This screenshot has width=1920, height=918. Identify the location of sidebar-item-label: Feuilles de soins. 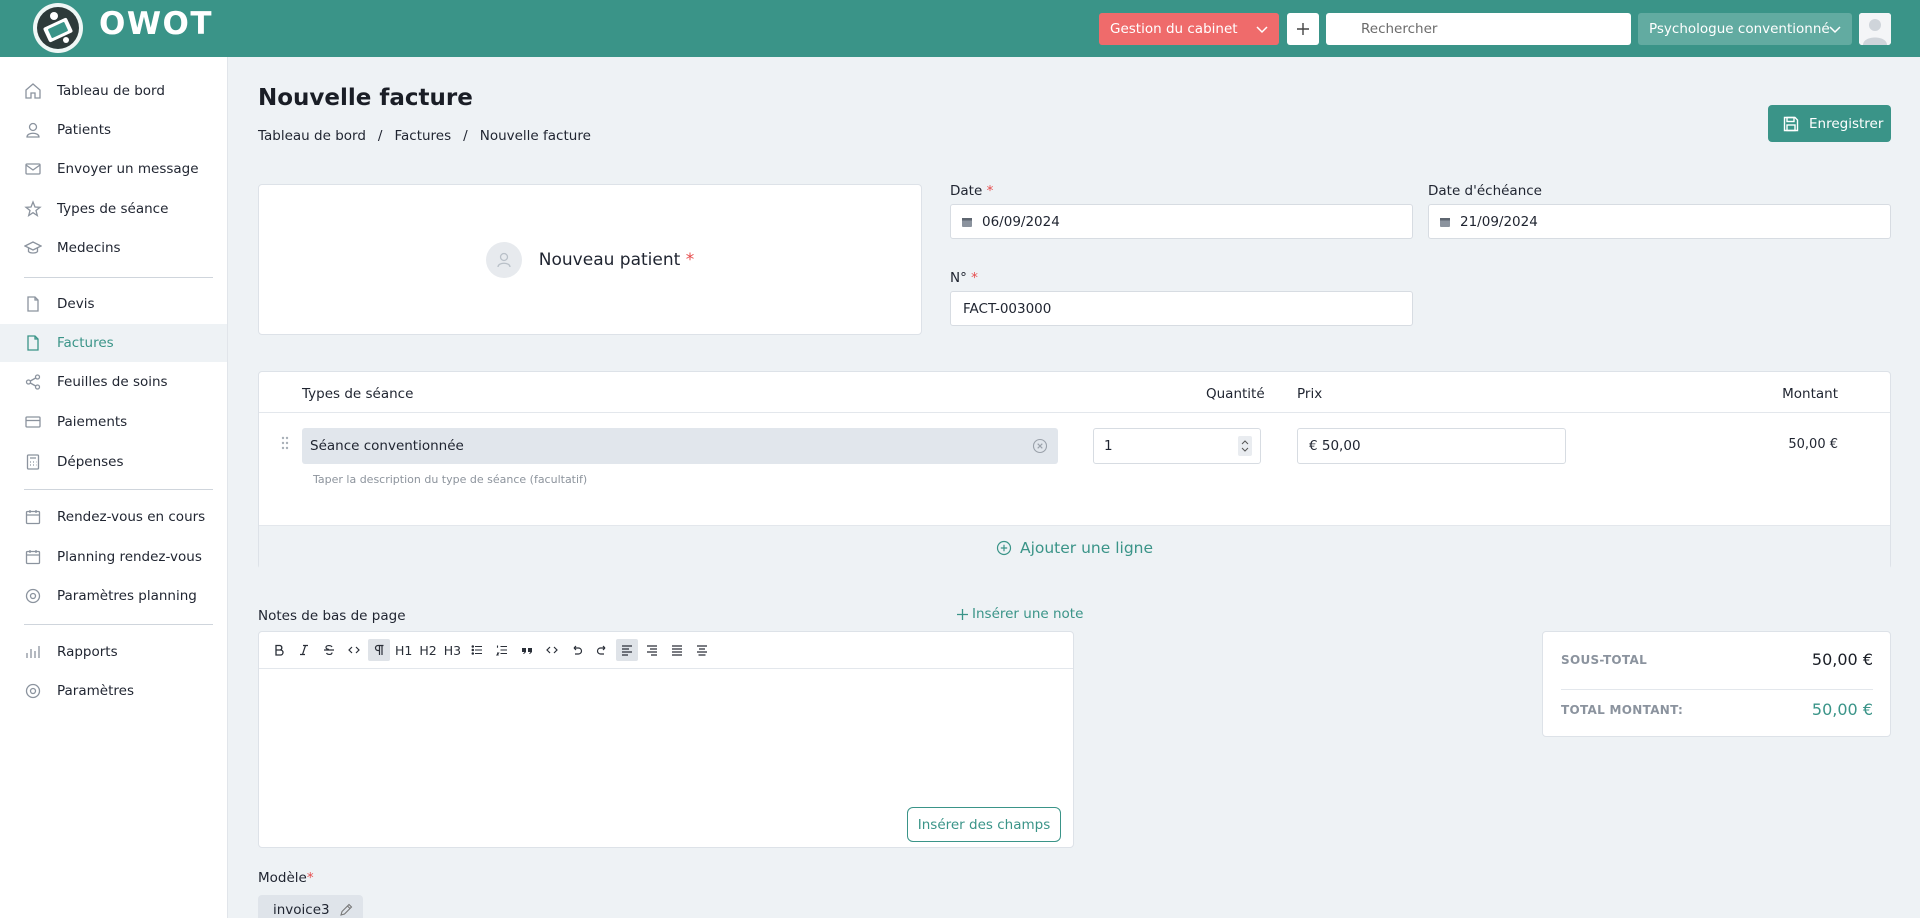
(112, 382).